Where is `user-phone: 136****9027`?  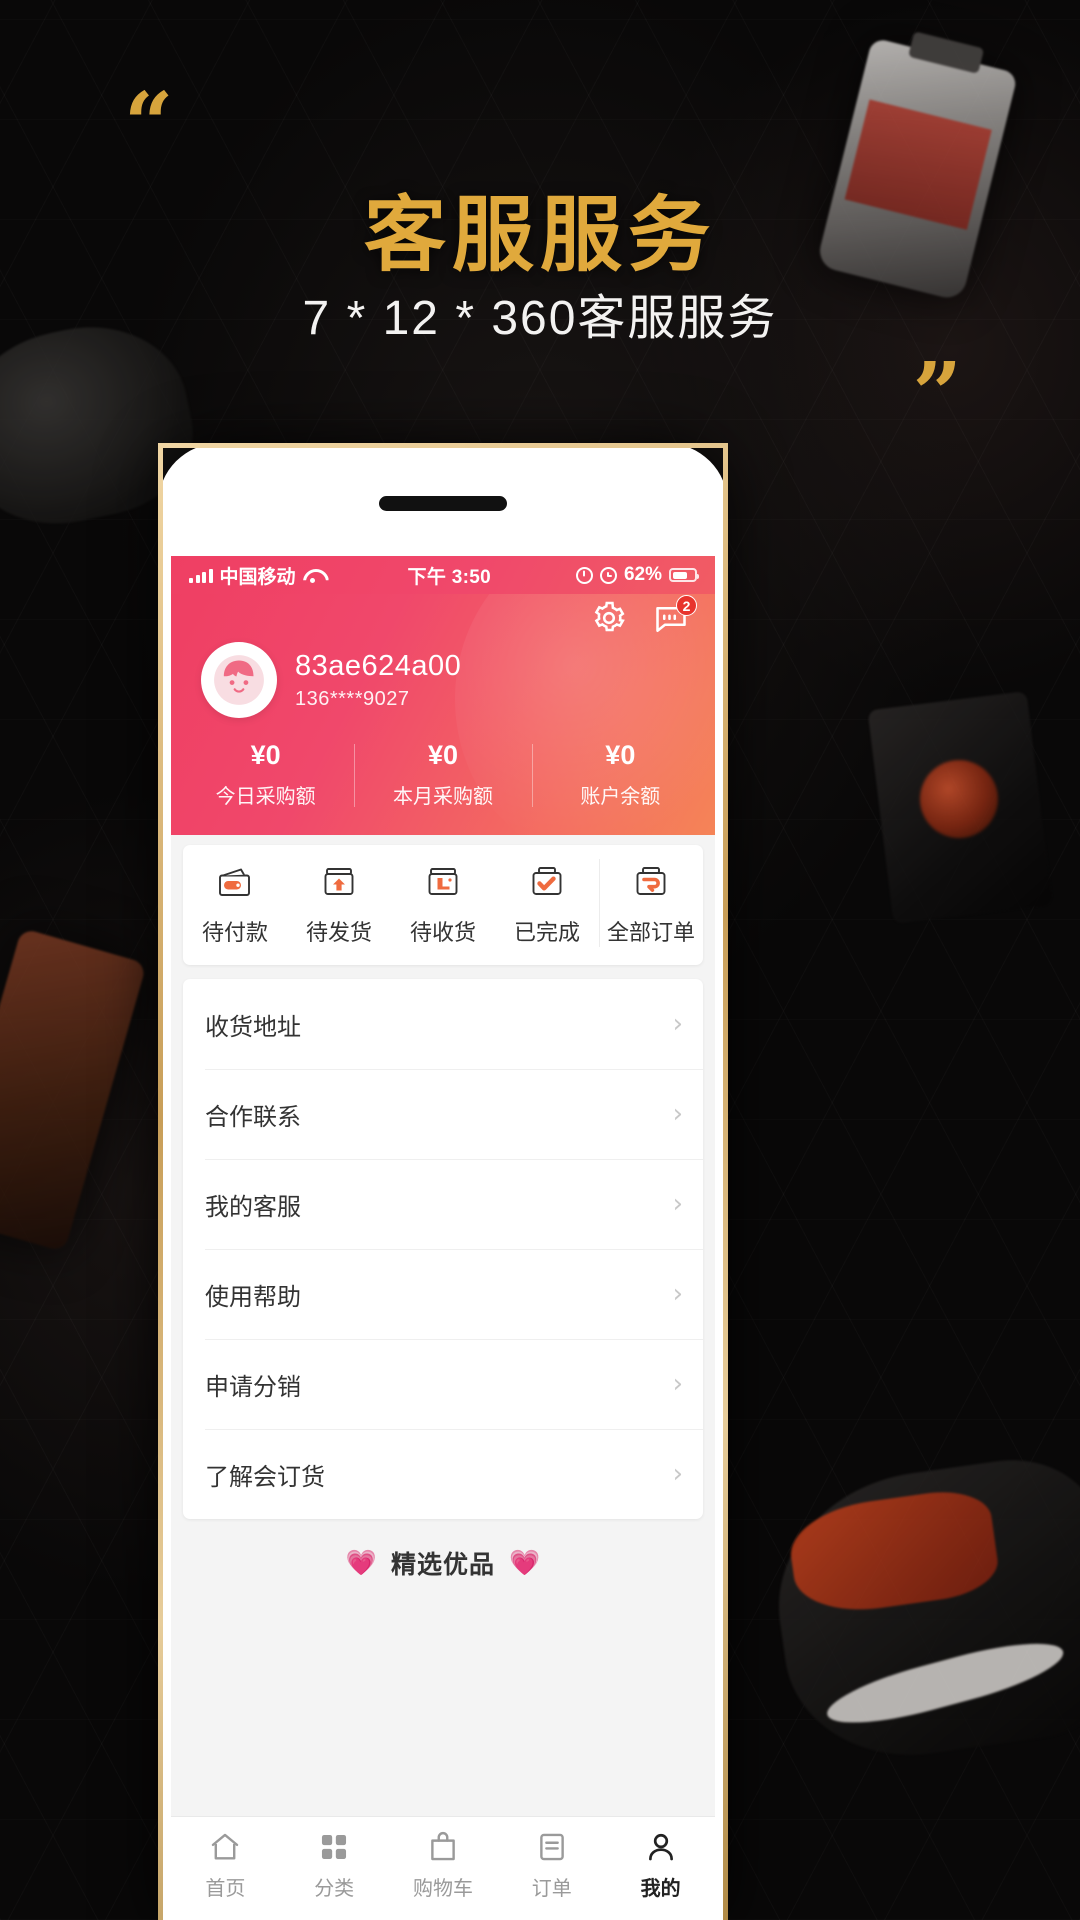
user-phone: 136****9027 is located at coordinates (352, 698).